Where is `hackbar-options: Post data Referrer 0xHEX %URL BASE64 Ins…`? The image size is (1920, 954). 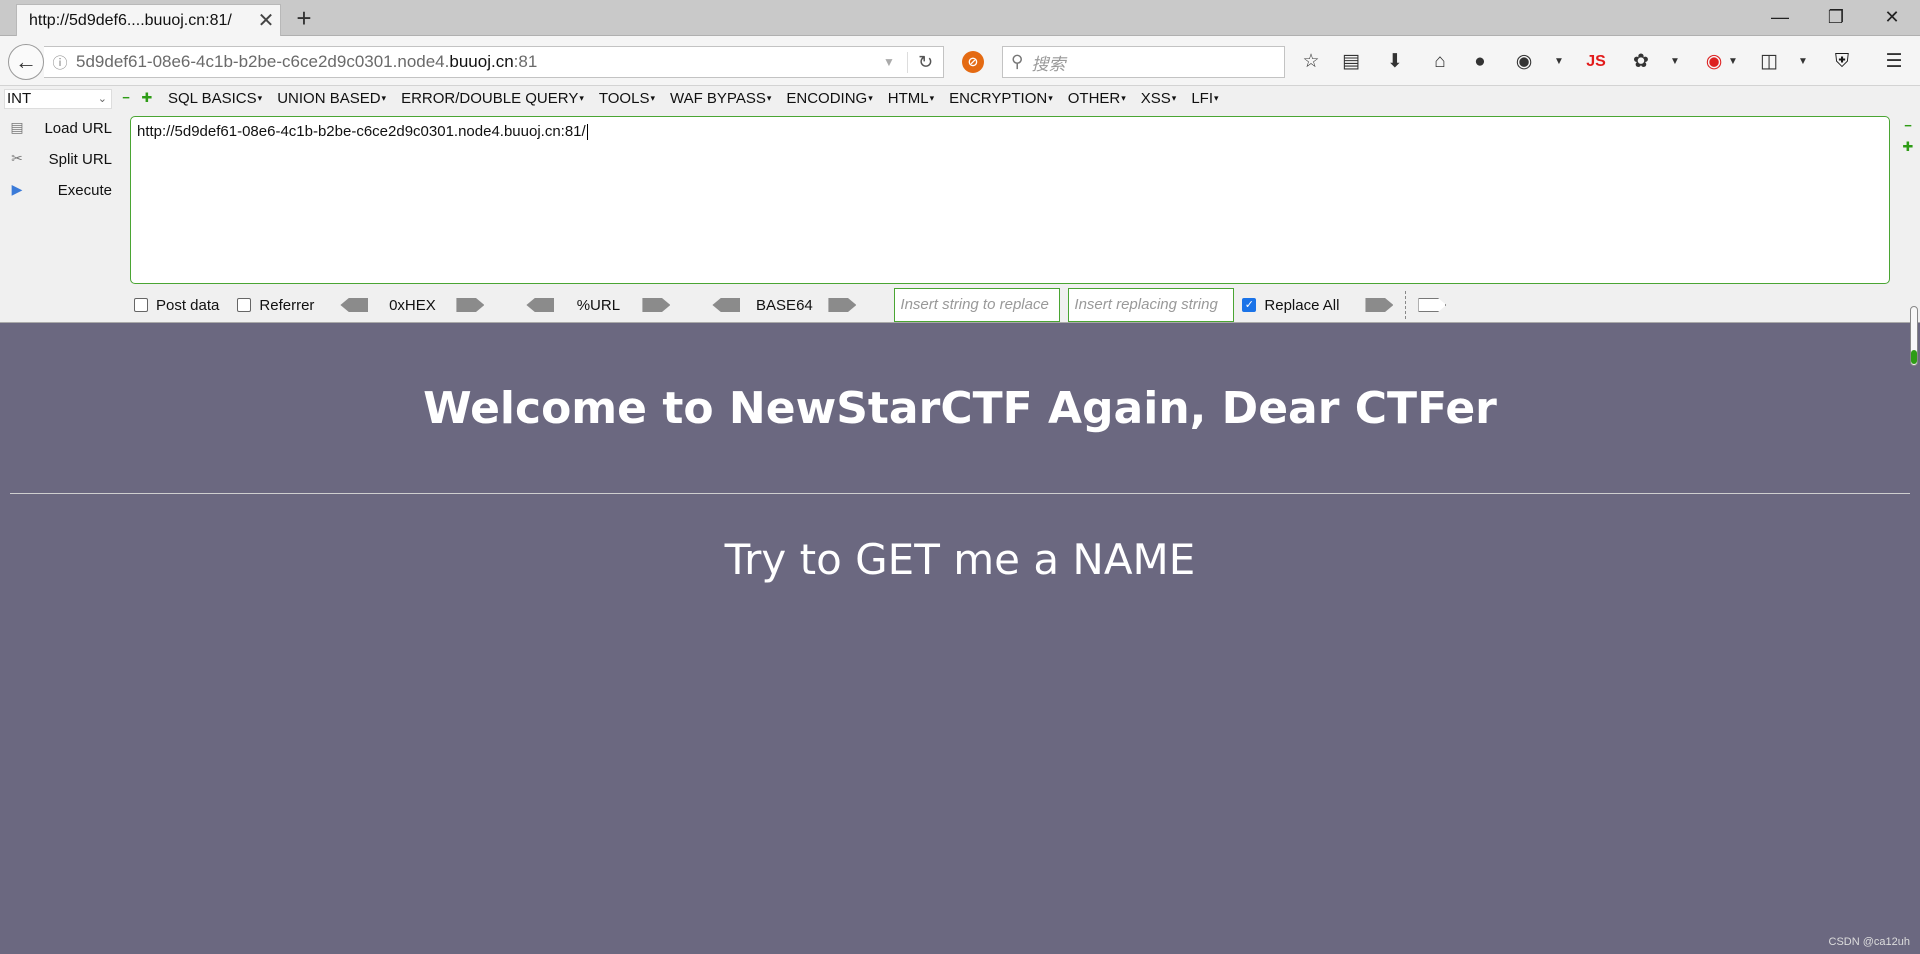 hackbar-options: Post data Referrer 0xHEX %URL BASE64 Ins… is located at coordinates (794, 305).